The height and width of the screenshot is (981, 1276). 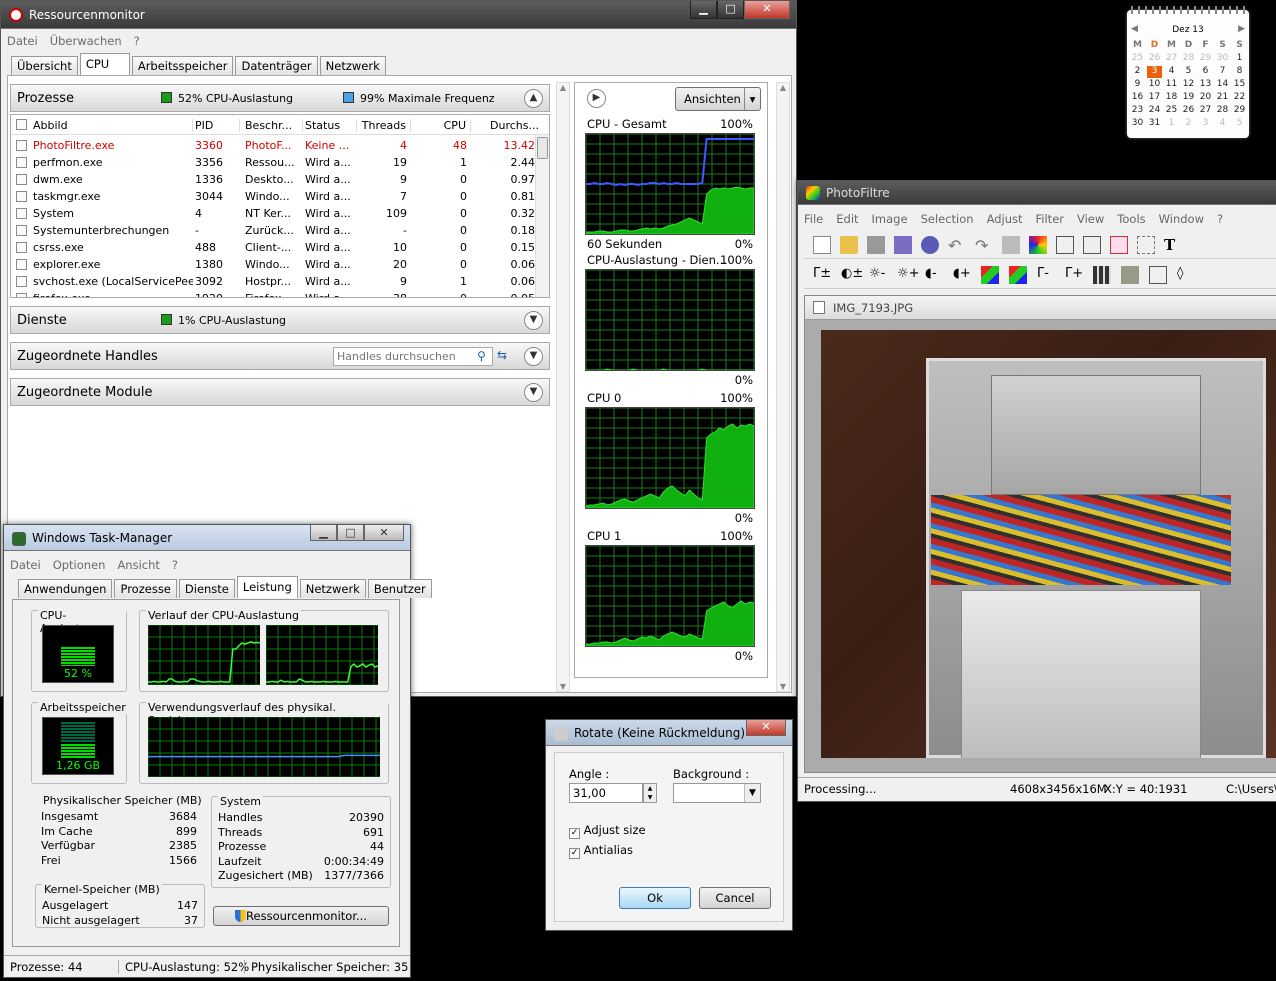 I want to click on handles-search-input, so click(x=413, y=356).